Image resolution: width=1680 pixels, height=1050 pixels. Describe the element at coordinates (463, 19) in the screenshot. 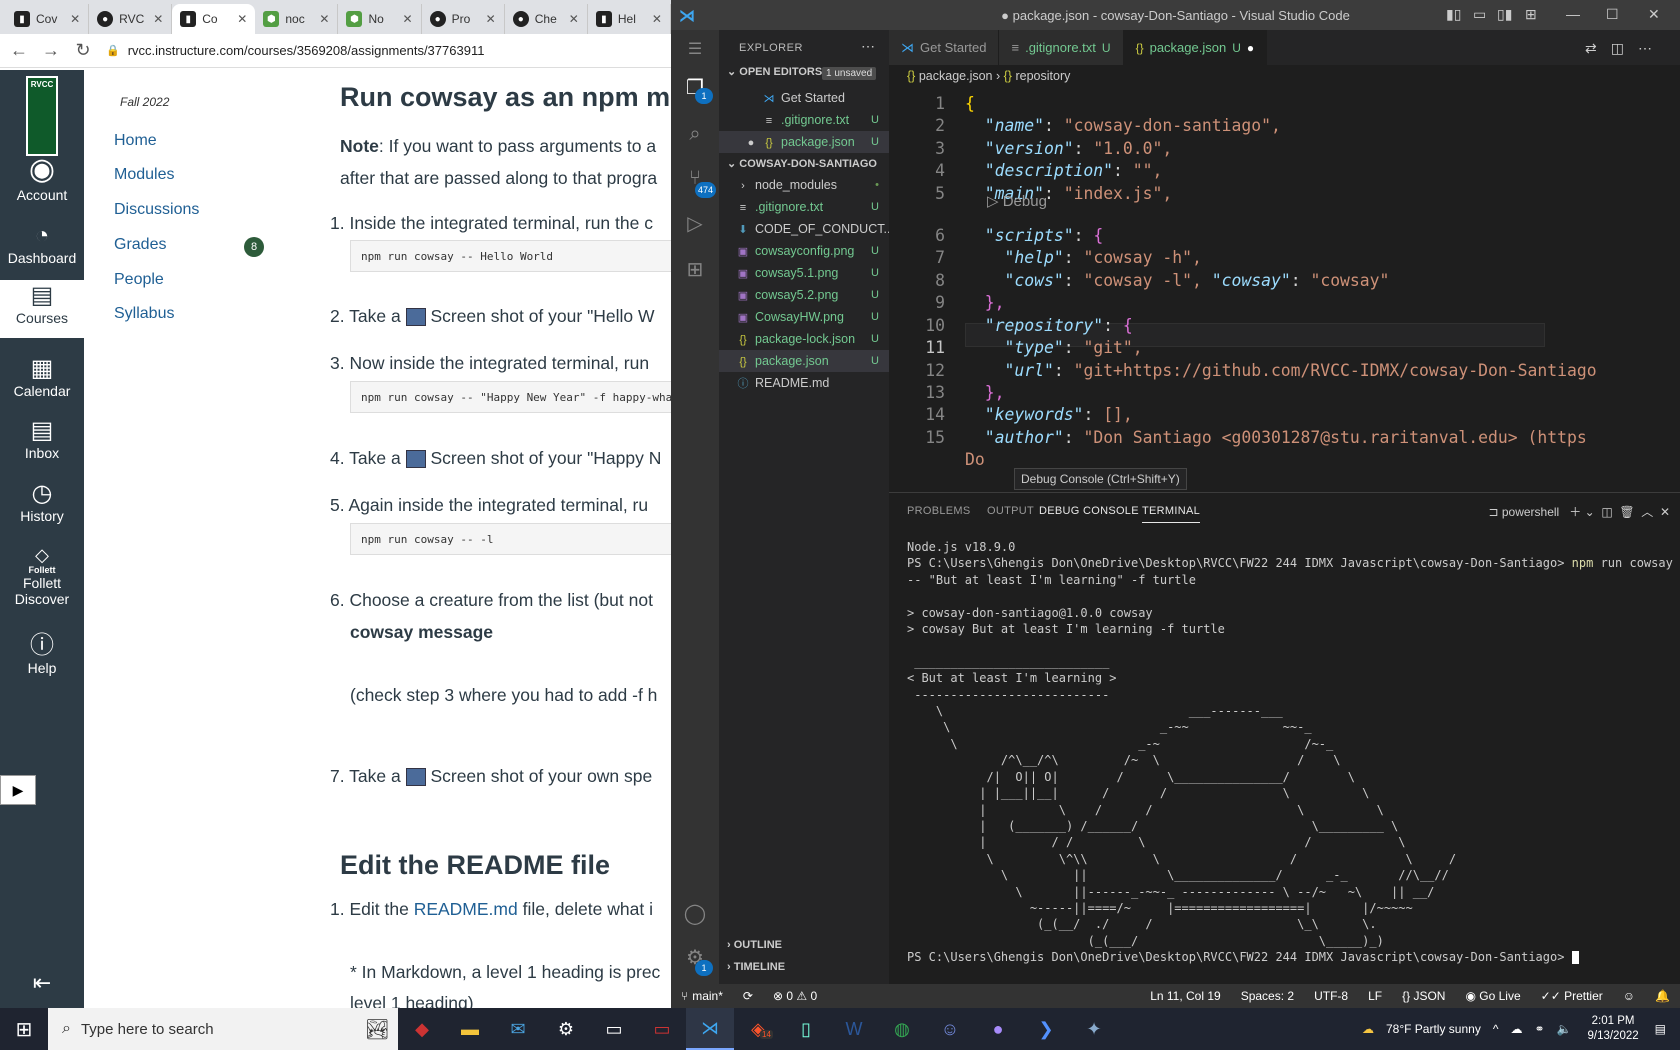

I see `browser-tab: ● Pro ✕` at that location.